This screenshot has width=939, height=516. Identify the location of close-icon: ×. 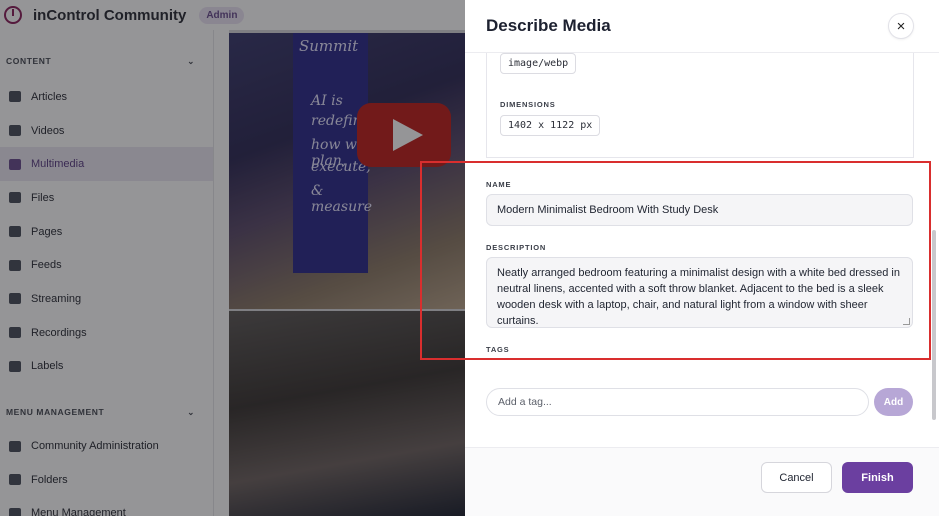
(901, 26).